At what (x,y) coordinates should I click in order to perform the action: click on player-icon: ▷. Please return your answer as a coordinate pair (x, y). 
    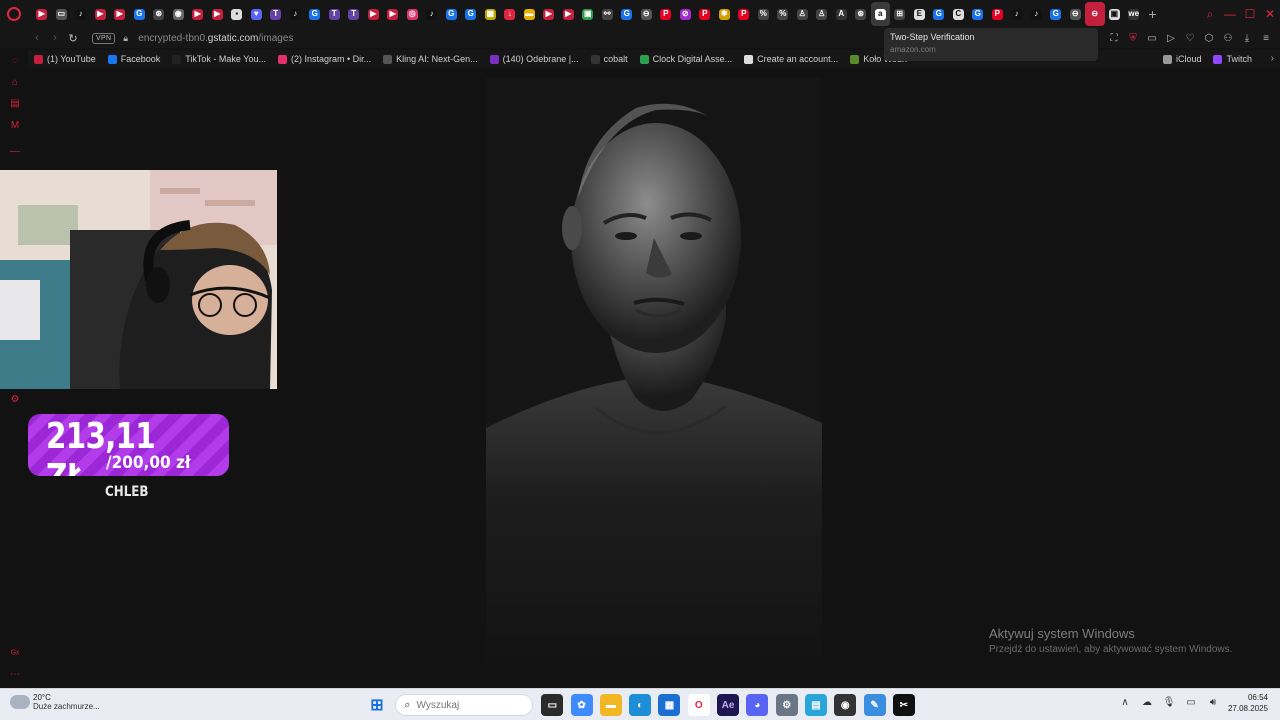
    Looking at the image, I should click on (1171, 38).